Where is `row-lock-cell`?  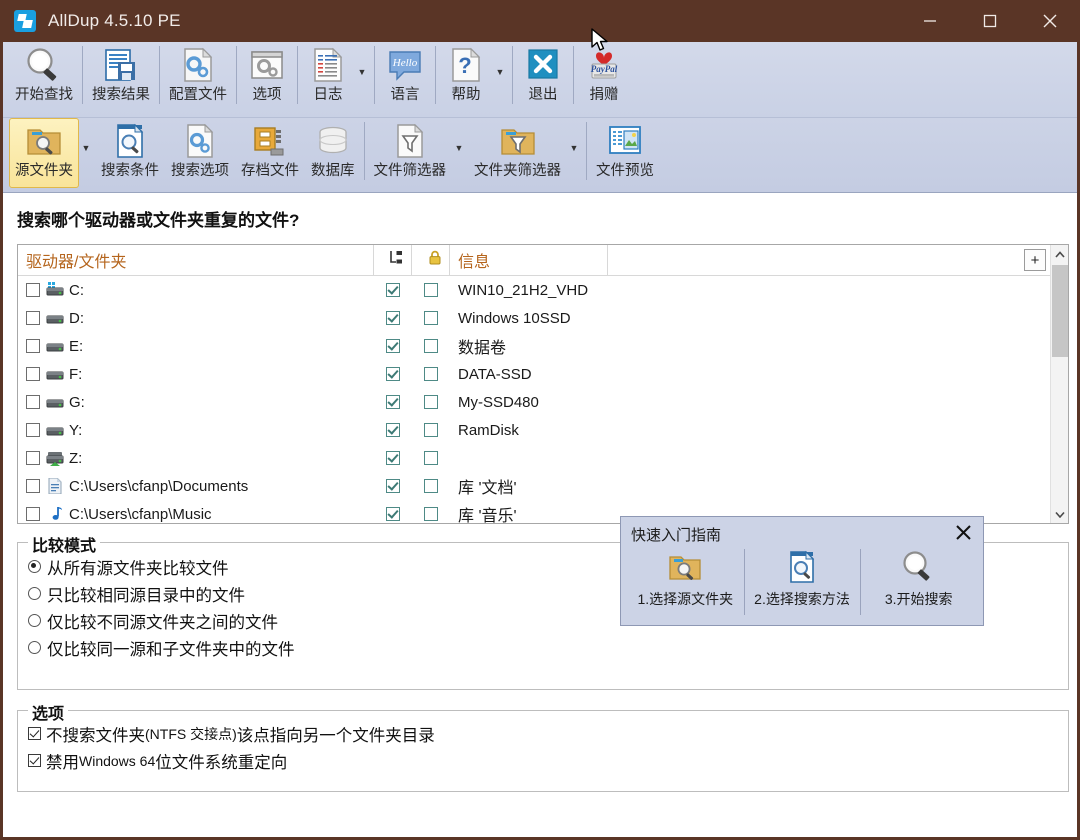
row-lock-cell is located at coordinates (431, 486).